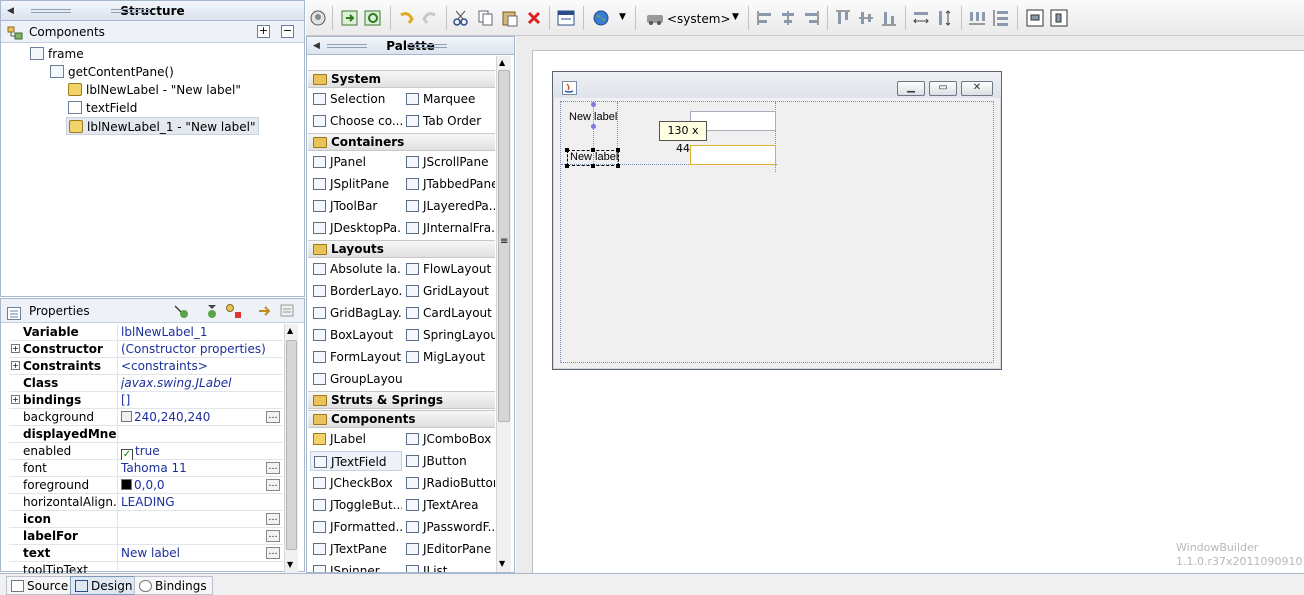 This screenshot has height=595, width=1304. I want to click on maximize-button: ▭, so click(943, 88).